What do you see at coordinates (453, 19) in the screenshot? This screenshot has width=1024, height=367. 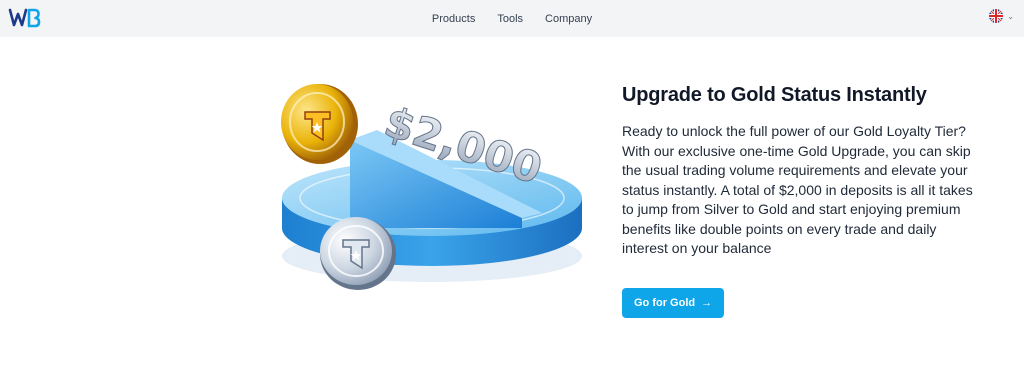 I see `nav-item-products: Products` at bounding box center [453, 19].